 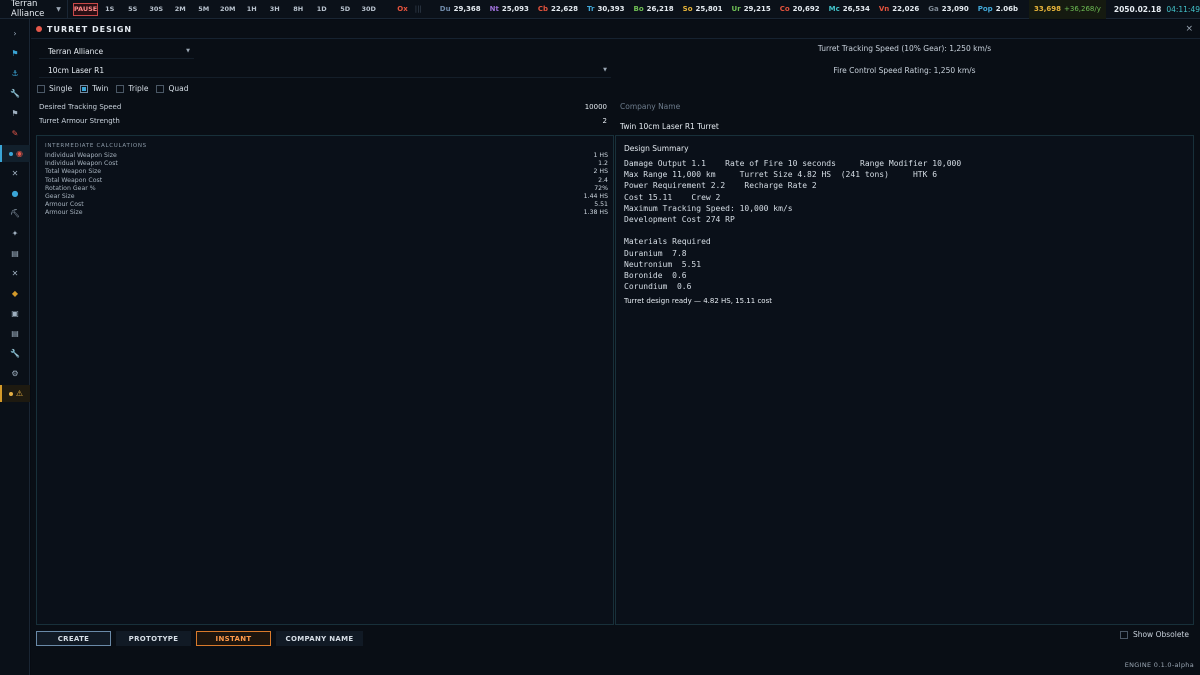 I want to click on speed-button: 2M, so click(x=180, y=9).